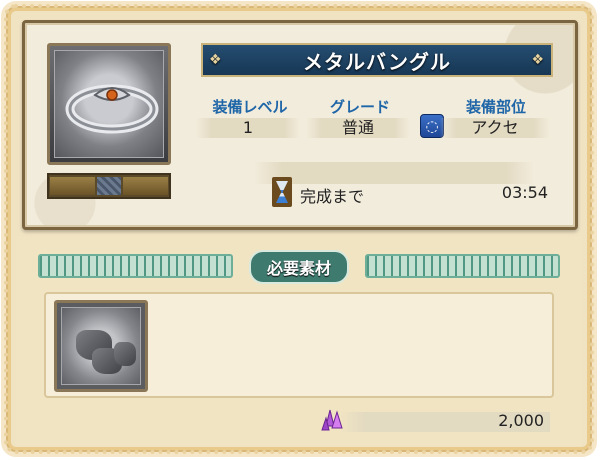 This screenshot has width=600, height=460. I want to click on equip-level-label: 装備レベル, so click(250, 107).